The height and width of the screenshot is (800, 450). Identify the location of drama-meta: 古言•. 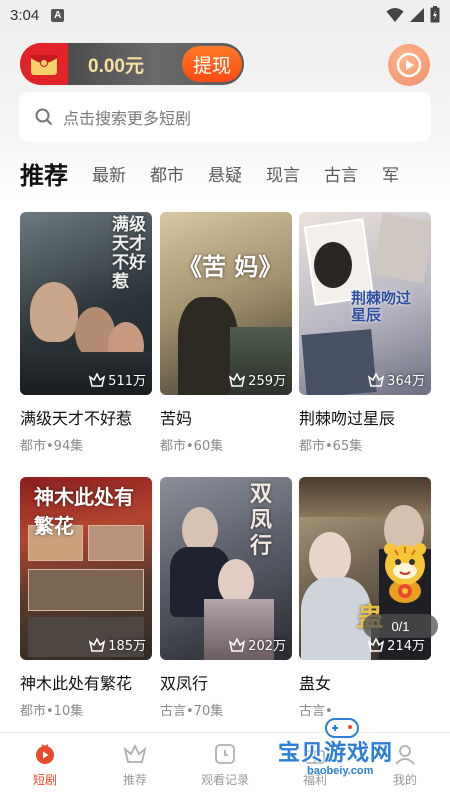
(316, 711).